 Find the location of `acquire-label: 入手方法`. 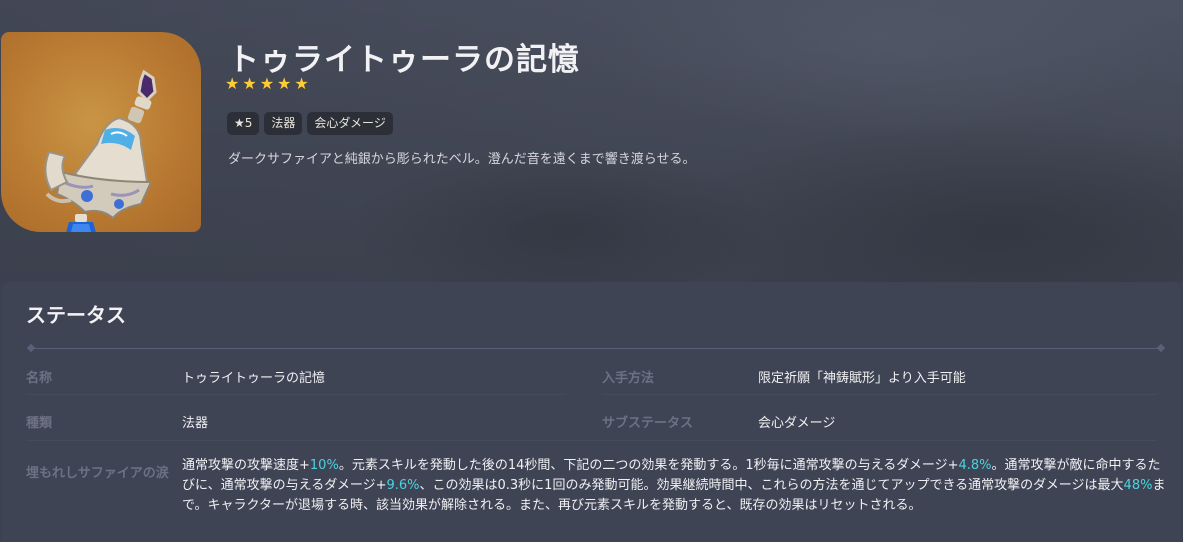

acquire-label: 入手方法 is located at coordinates (628, 378).